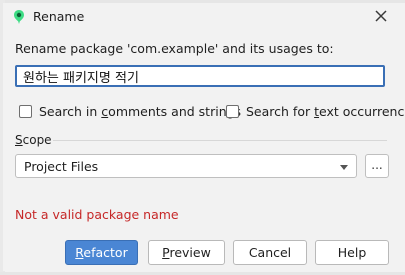 This screenshot has height=275, width=405. I want to click on search-comments-label: Search in comments and strings, so click(140, 111).